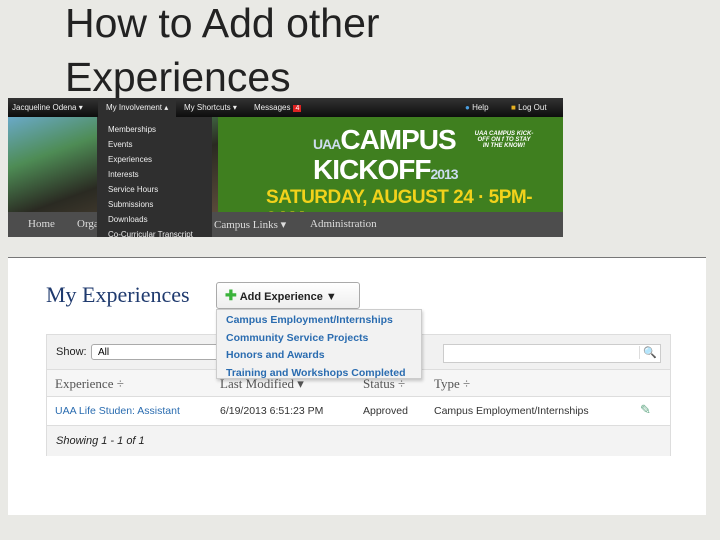 This screenshot has height=540, width=720. Describe the element at coordinates (117, 411) in the screenshot. I see `experience-link: UAA Life Studen: Assistant` at that location.